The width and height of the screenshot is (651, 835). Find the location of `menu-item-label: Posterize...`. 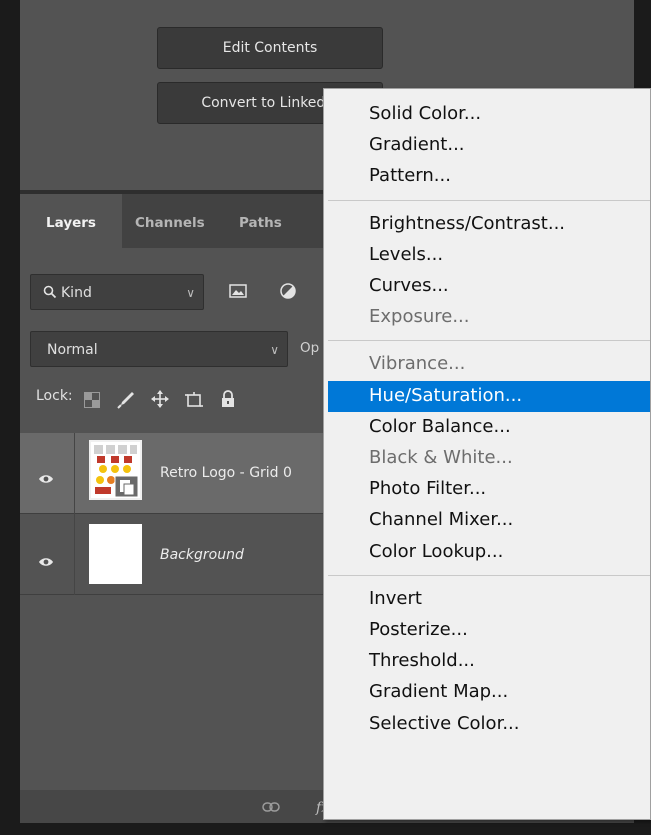

menu-item-label: Posterize... is located at coordinates (418, 629).